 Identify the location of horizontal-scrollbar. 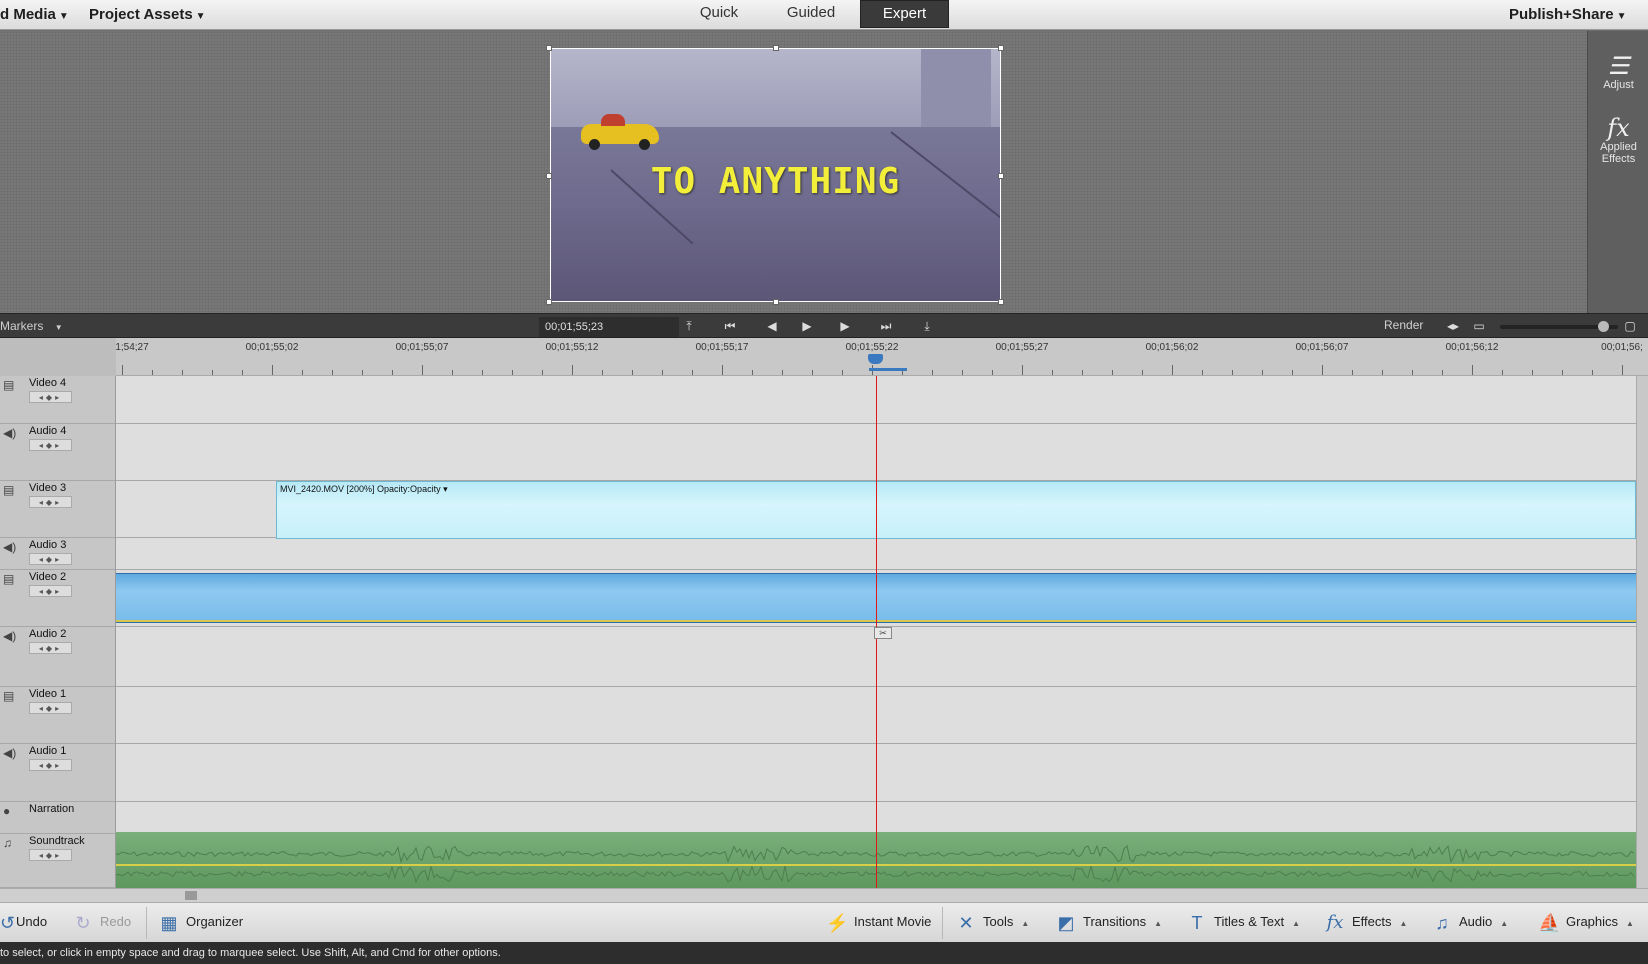
(824, 895).